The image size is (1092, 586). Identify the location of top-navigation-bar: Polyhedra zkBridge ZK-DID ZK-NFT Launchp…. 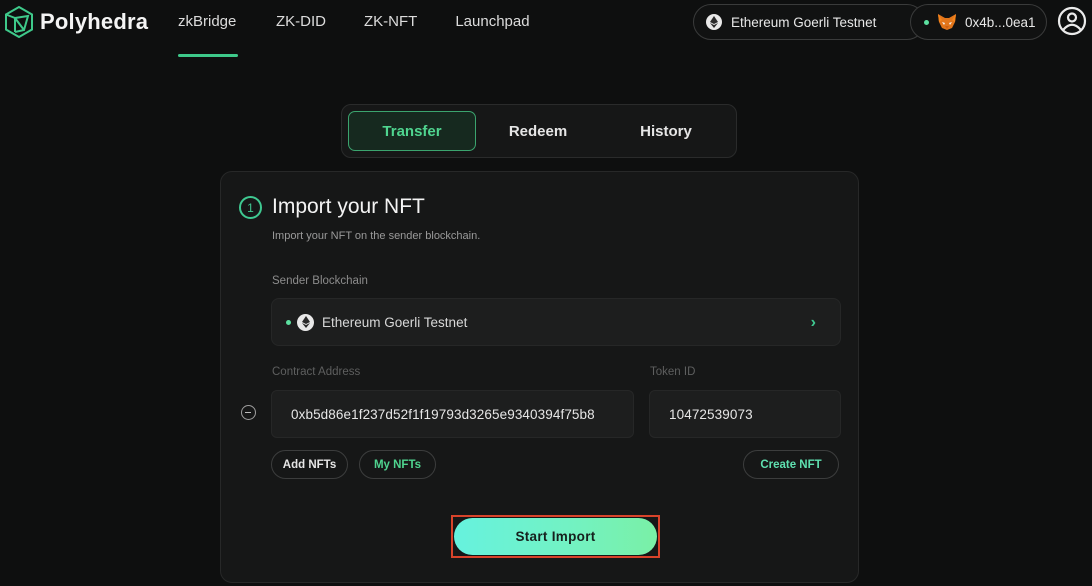
(546, 29).